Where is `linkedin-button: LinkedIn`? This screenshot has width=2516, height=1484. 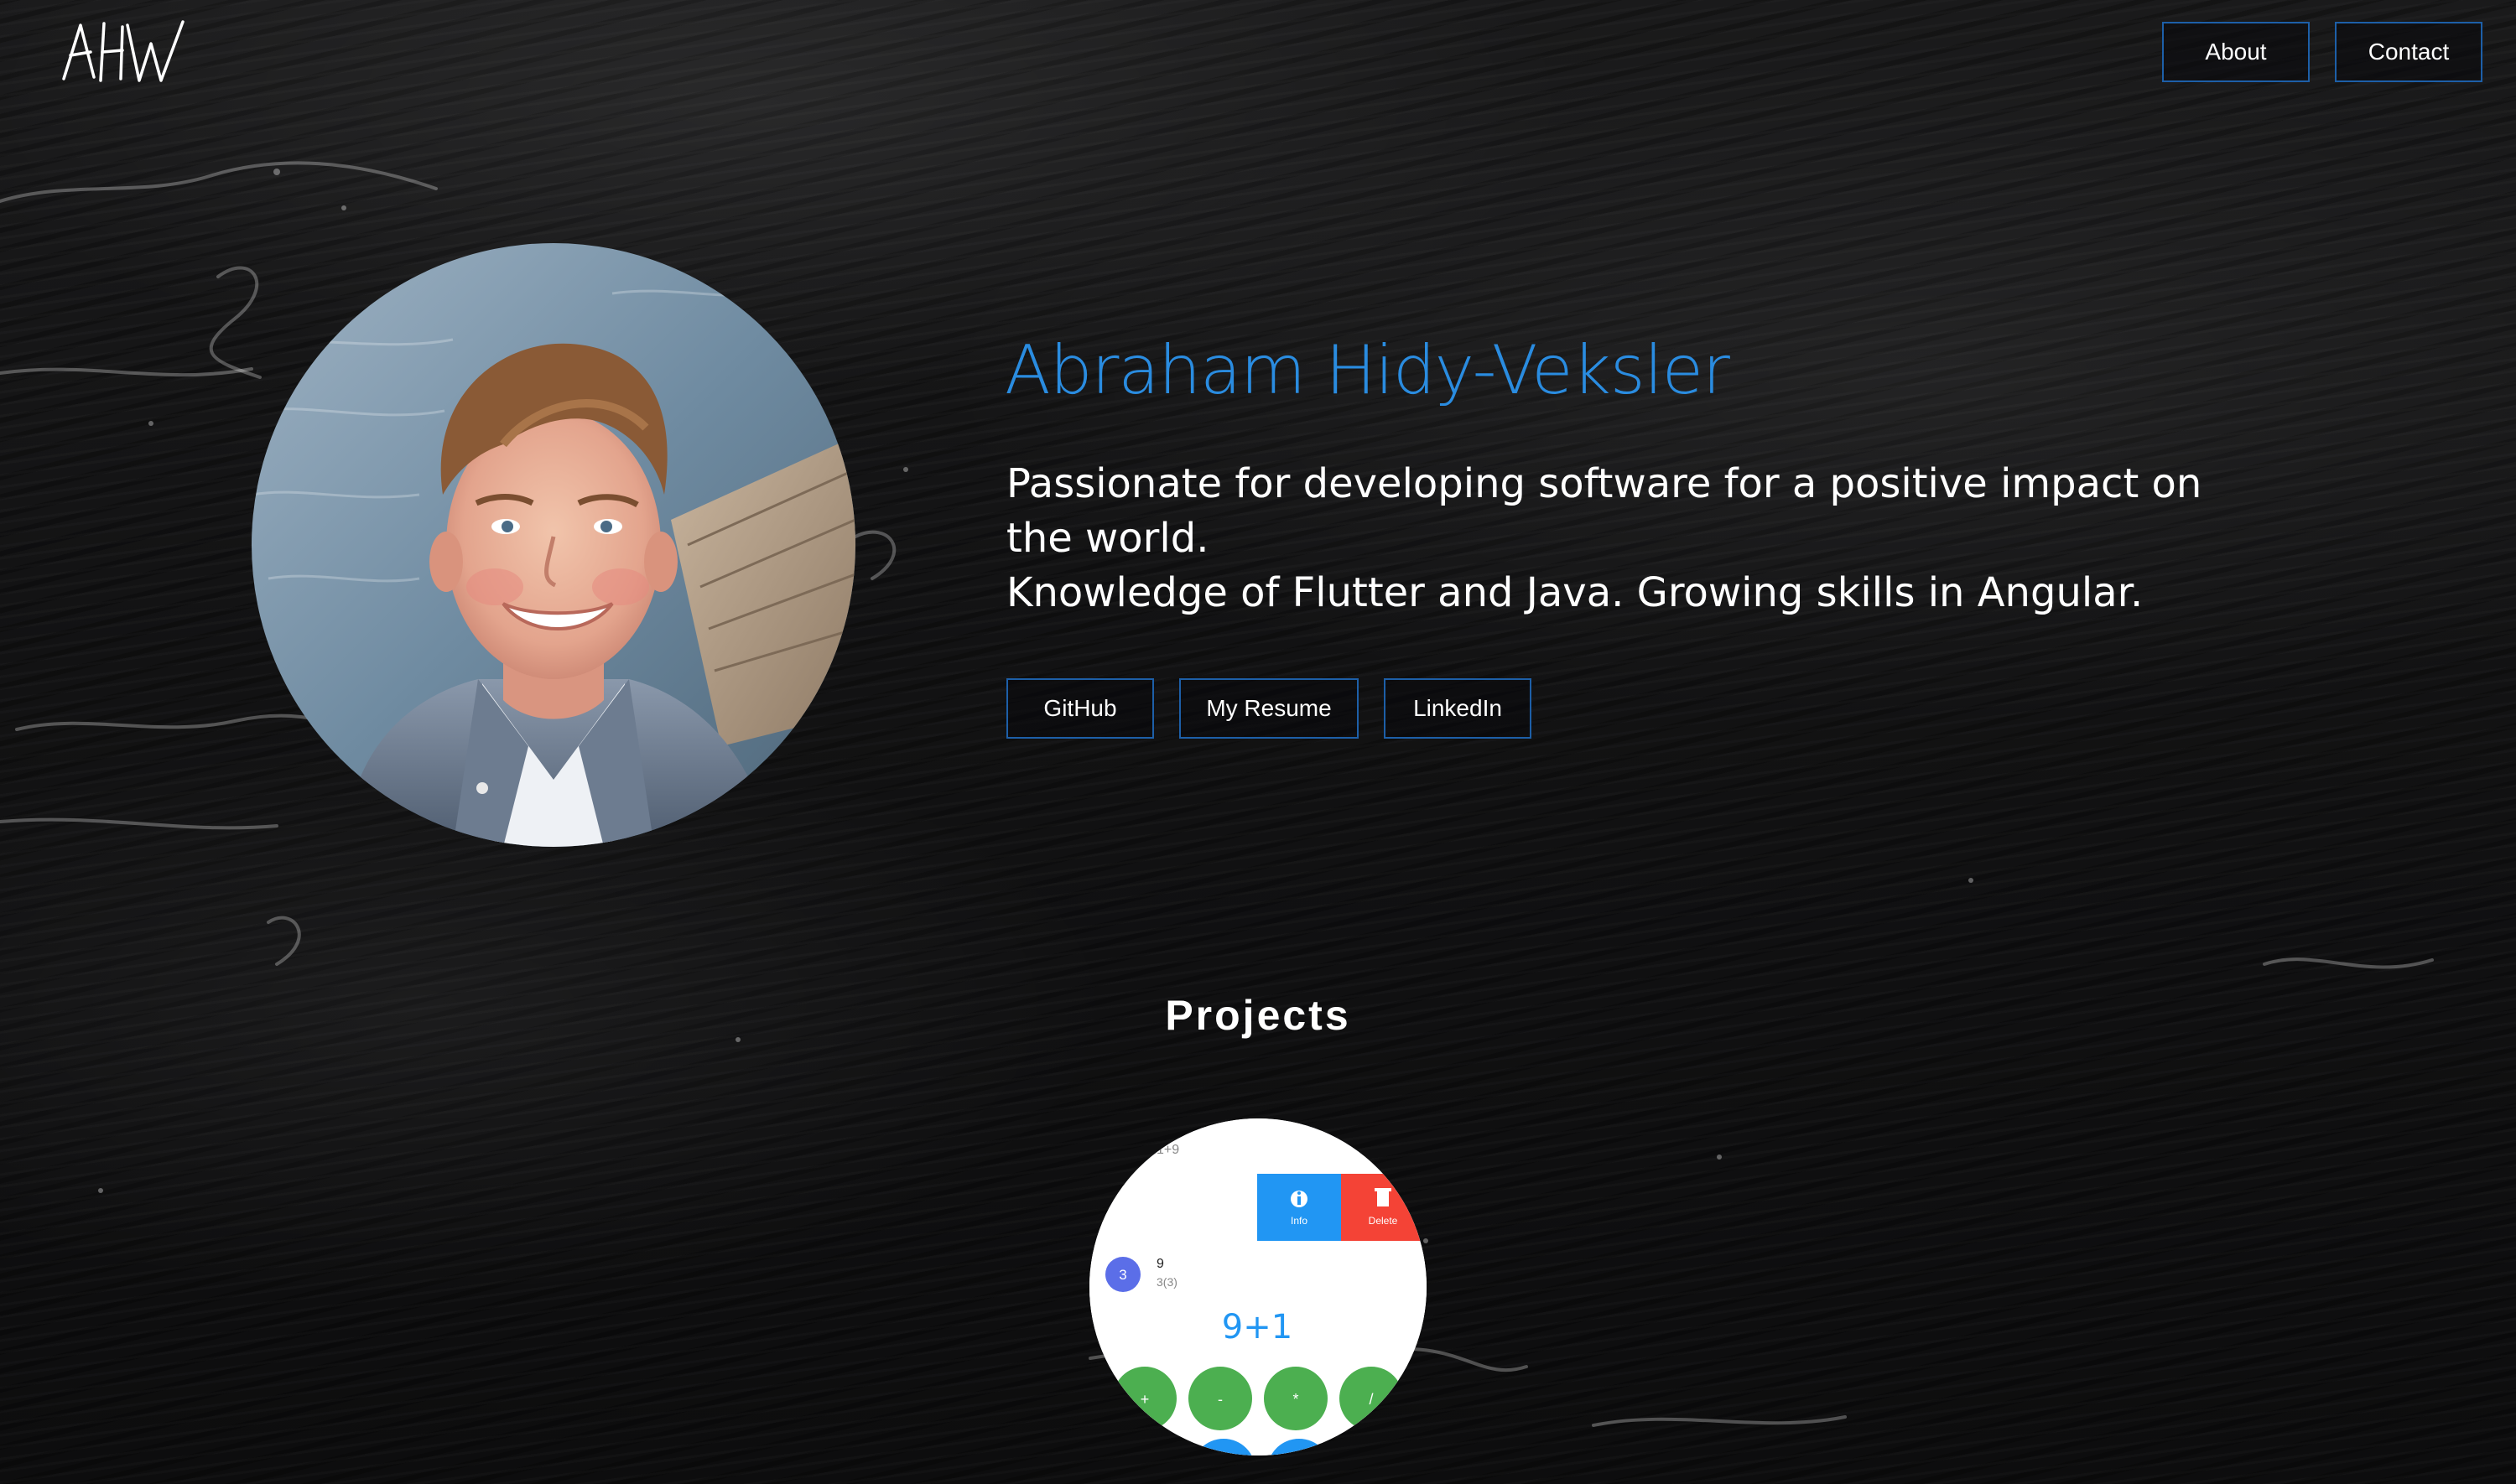
linkedin-button: LinkedIn is located at coordinates (1457, 708).